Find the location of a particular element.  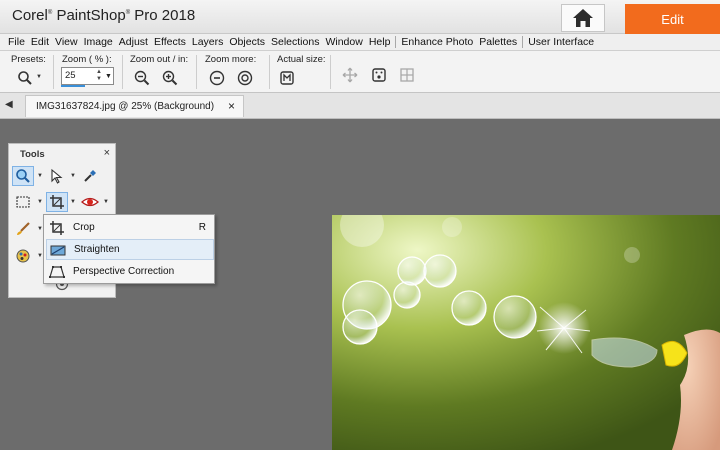

fill-tool is located at coordinates (23, 256).